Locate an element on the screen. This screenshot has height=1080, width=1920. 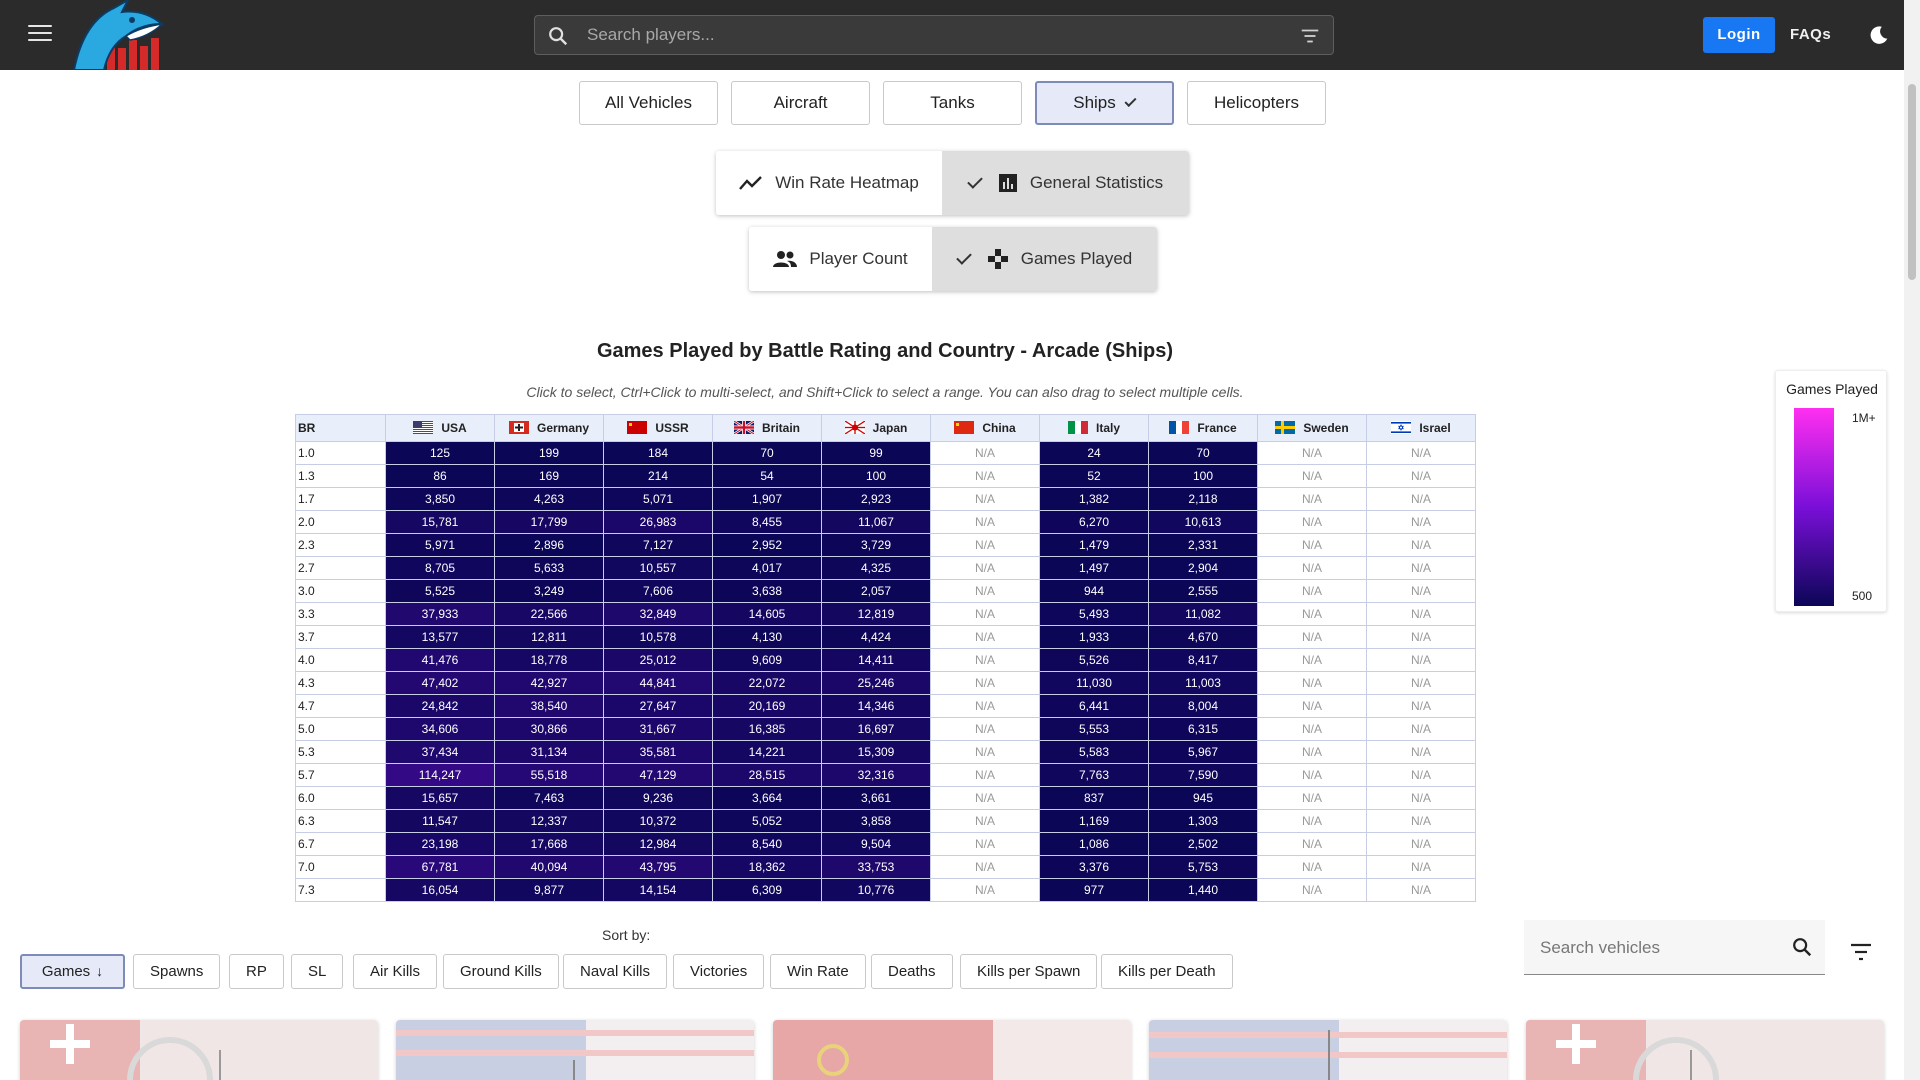
heatmap-cell: 5,583 is located at coordinates (1094, 752).